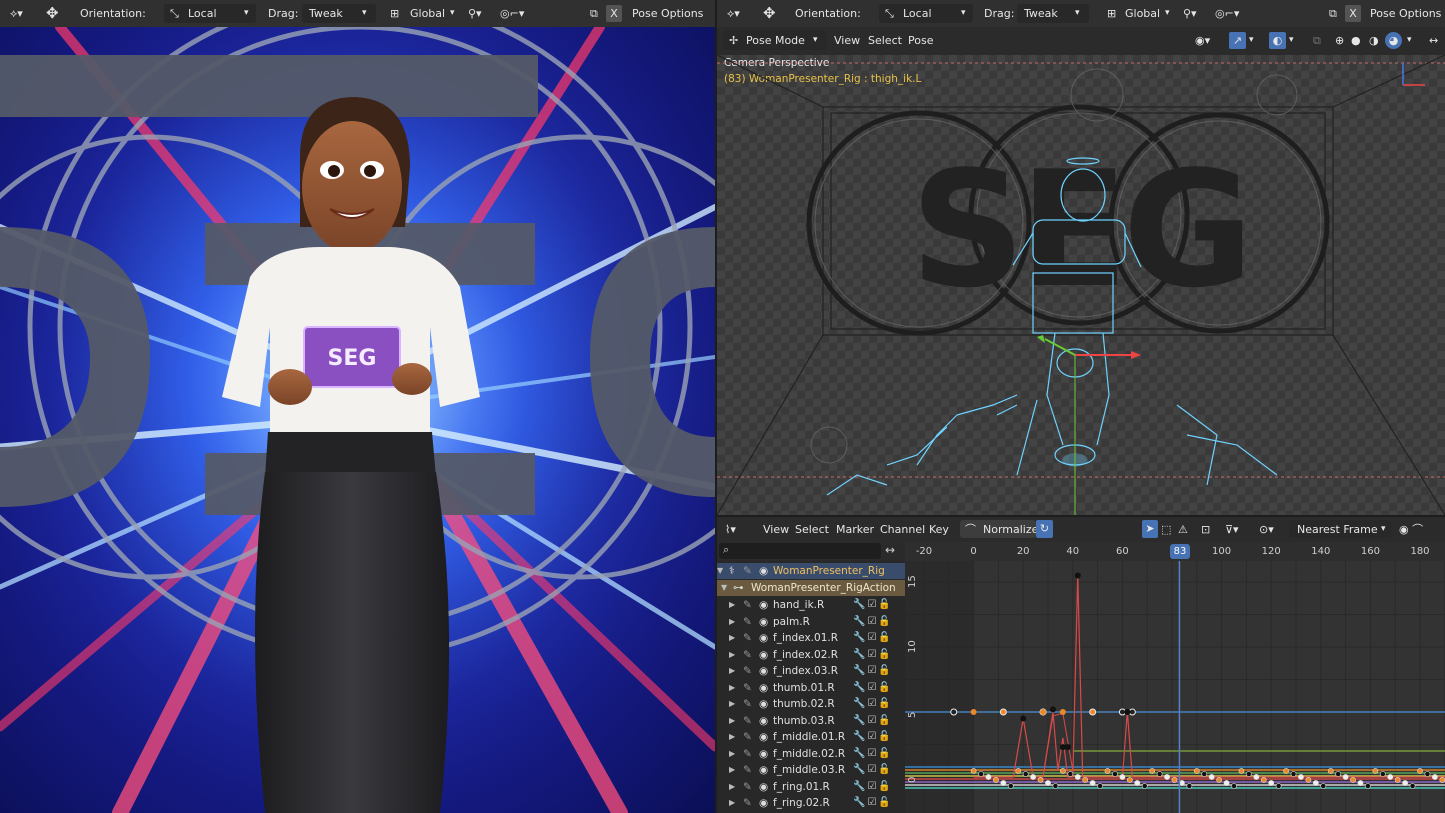  I want to click on snap-icon: ⚲▾, so click(1190, 13).